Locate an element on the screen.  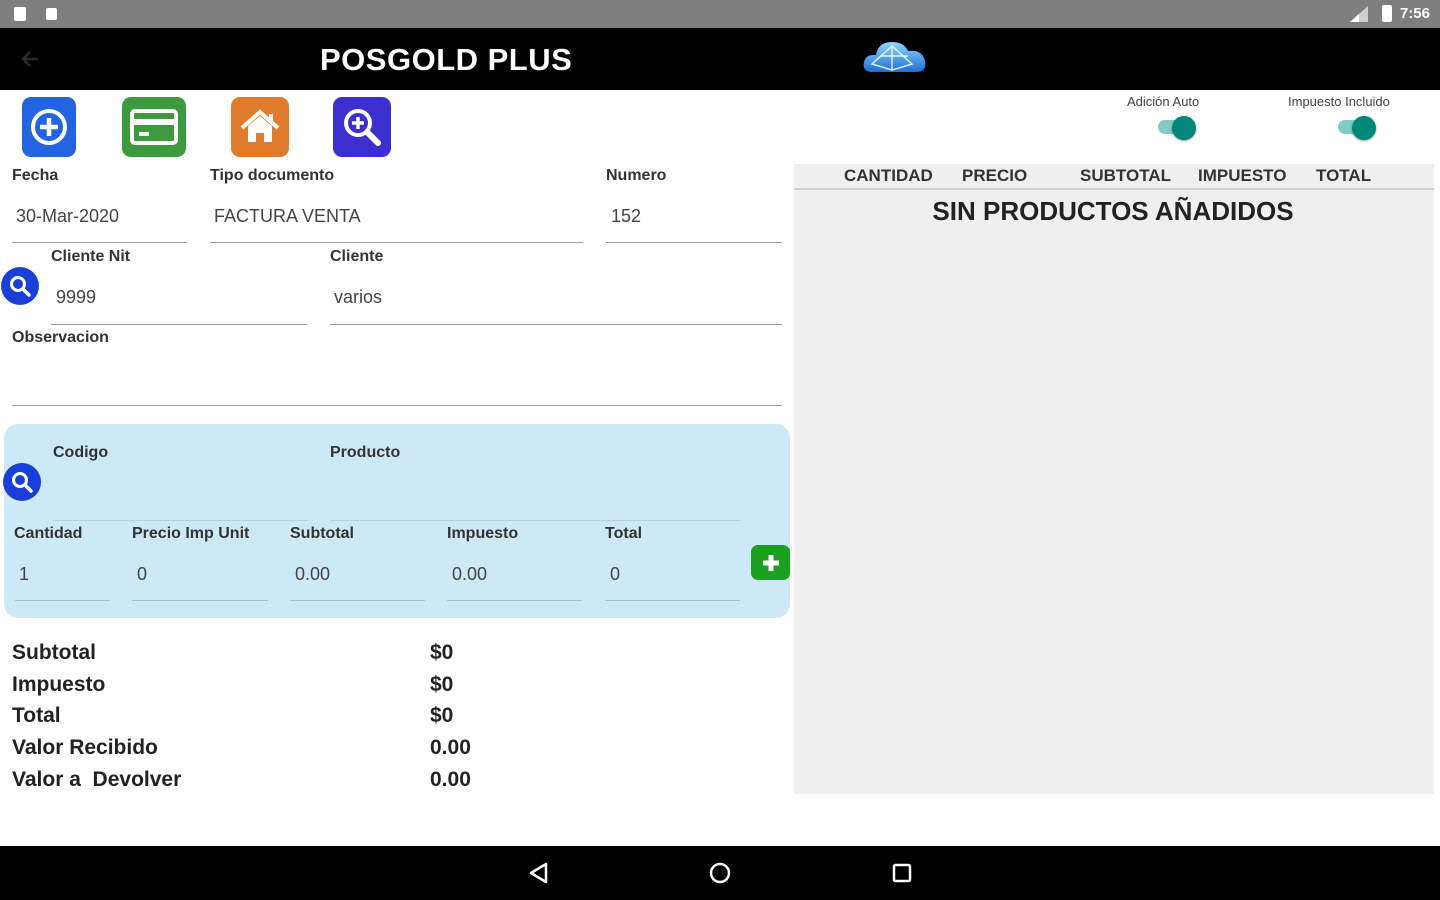
totals-recibido-value: 0.00 is located at coordinates (450, 748).